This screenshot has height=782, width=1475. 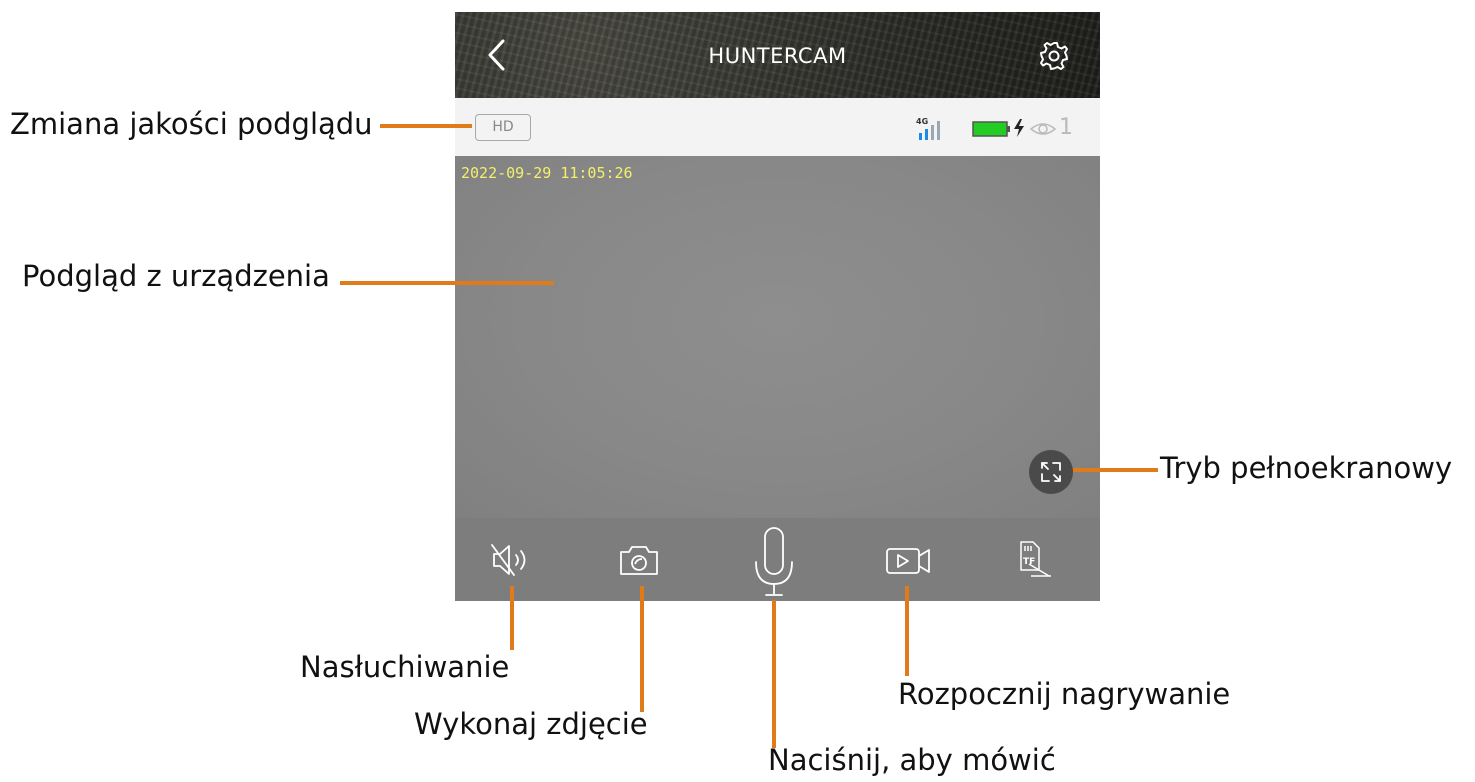 What do you see at coordinates (1054, 56) in the screenshot?
I see `gear-icon` at bounding box center [1054, 56].